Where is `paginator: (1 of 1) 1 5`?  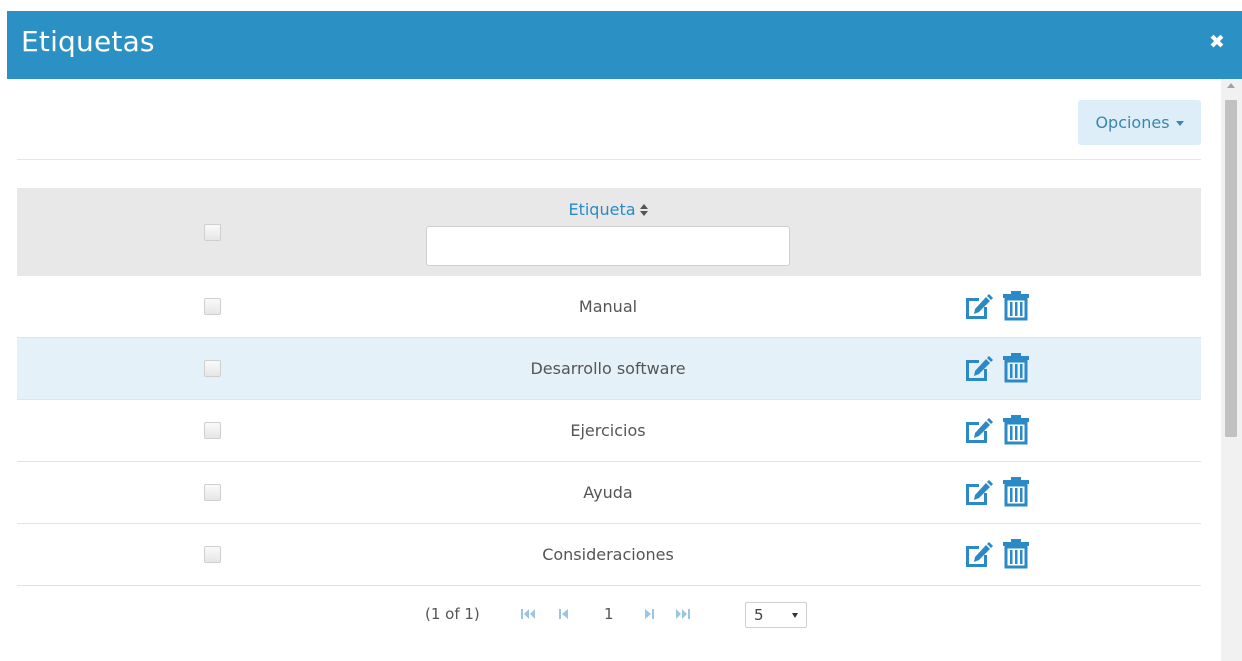
paginator: (1 of 1) 1 5 is located at coordinates (621, 615).